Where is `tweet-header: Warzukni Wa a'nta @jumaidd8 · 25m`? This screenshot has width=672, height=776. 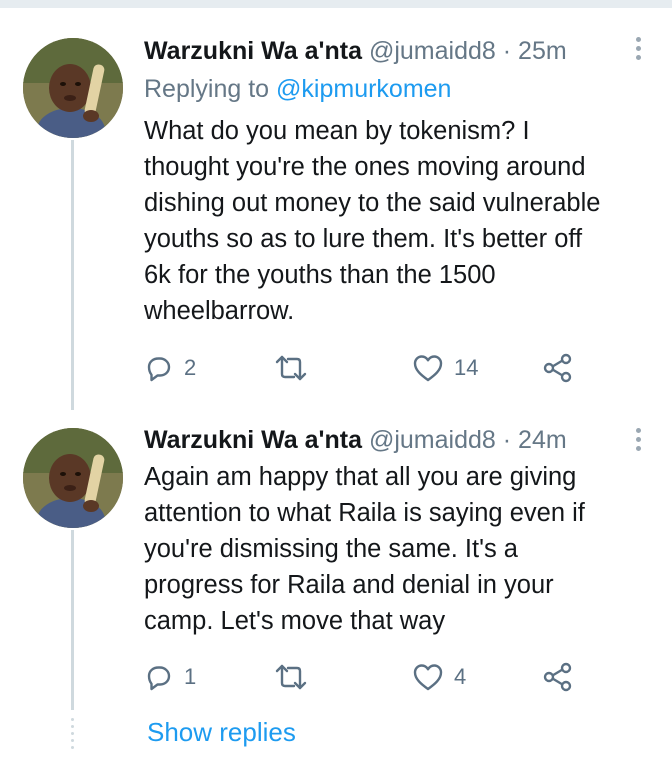
tweet-header: Warzukni Wa a'nta @jumaidd8 · 25m is located at coordinates (355, 51).